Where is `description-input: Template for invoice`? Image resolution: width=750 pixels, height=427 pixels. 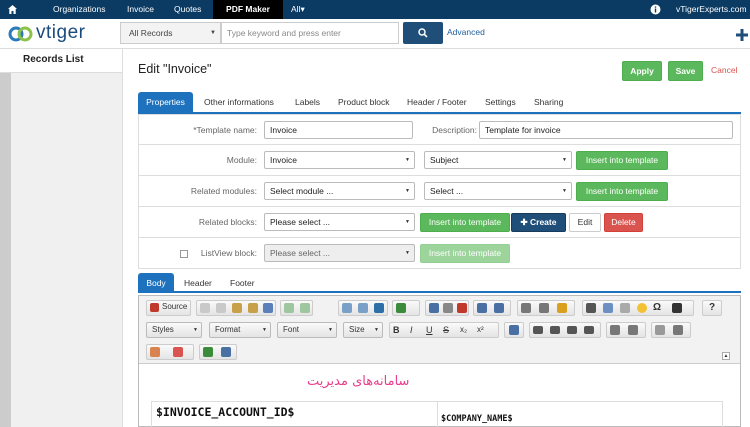 description-input: Template for invoice is located at coordinates (606, 130).